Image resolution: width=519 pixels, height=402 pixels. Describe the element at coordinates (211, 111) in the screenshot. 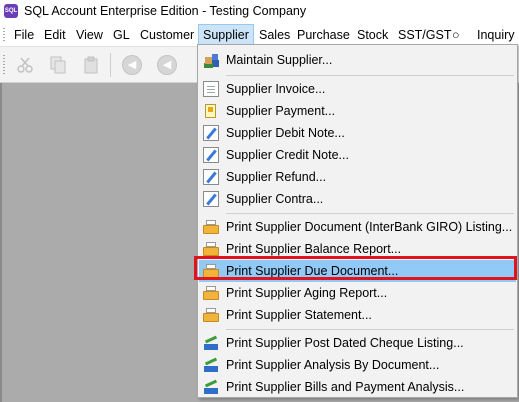

I see `payment-icon` at that location.